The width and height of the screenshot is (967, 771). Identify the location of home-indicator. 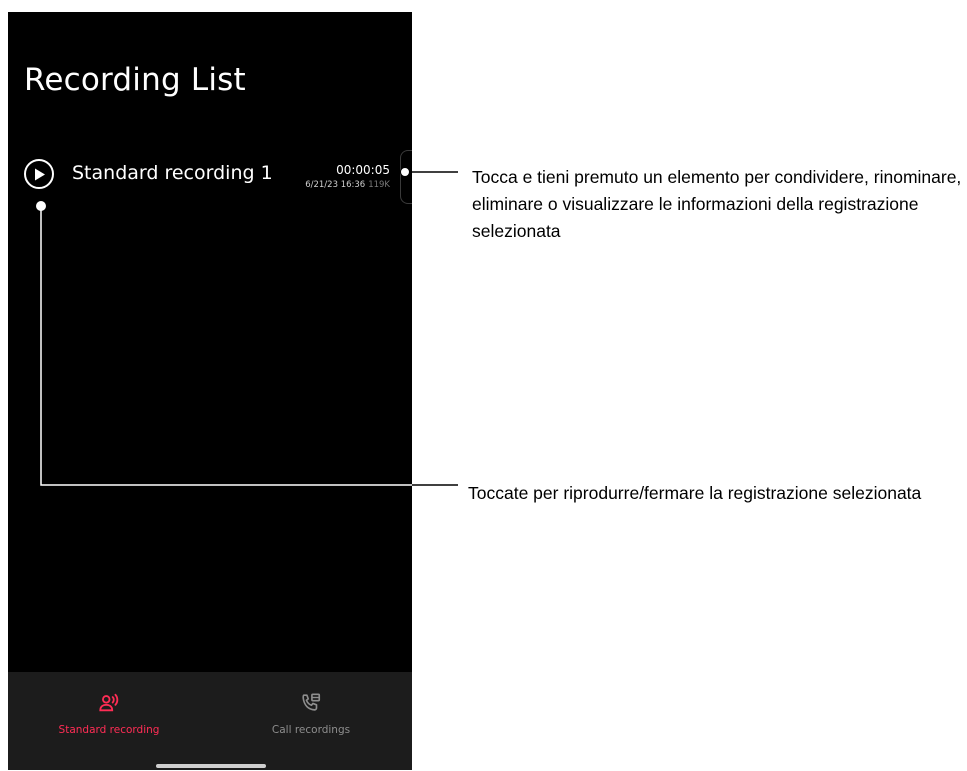
(211, 766).